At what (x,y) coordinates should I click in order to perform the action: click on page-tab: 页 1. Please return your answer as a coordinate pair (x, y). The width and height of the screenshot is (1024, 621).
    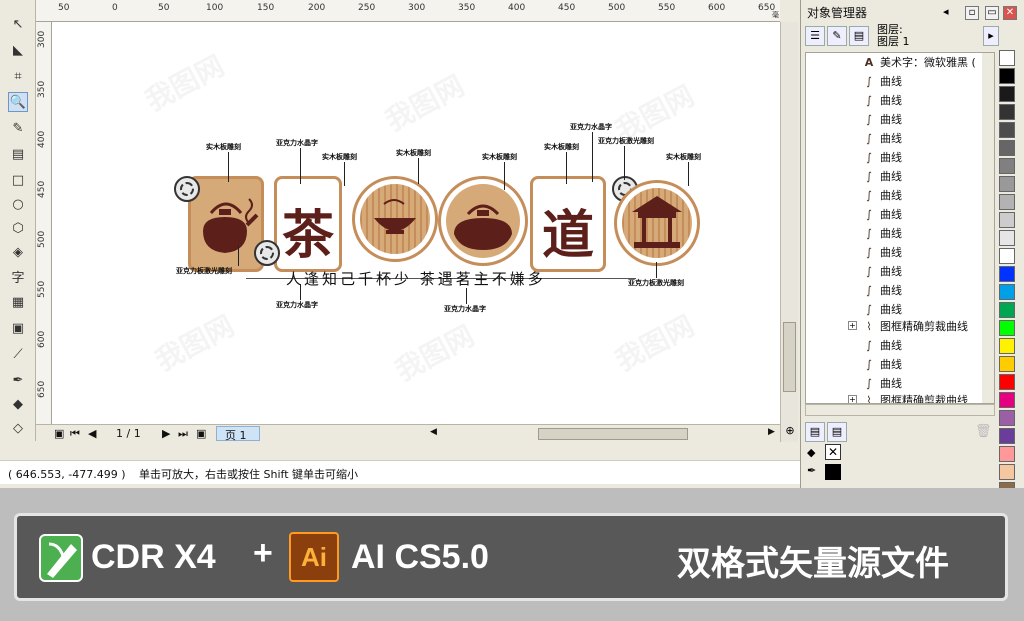
    Looking at the image, I should click on (238, 434).